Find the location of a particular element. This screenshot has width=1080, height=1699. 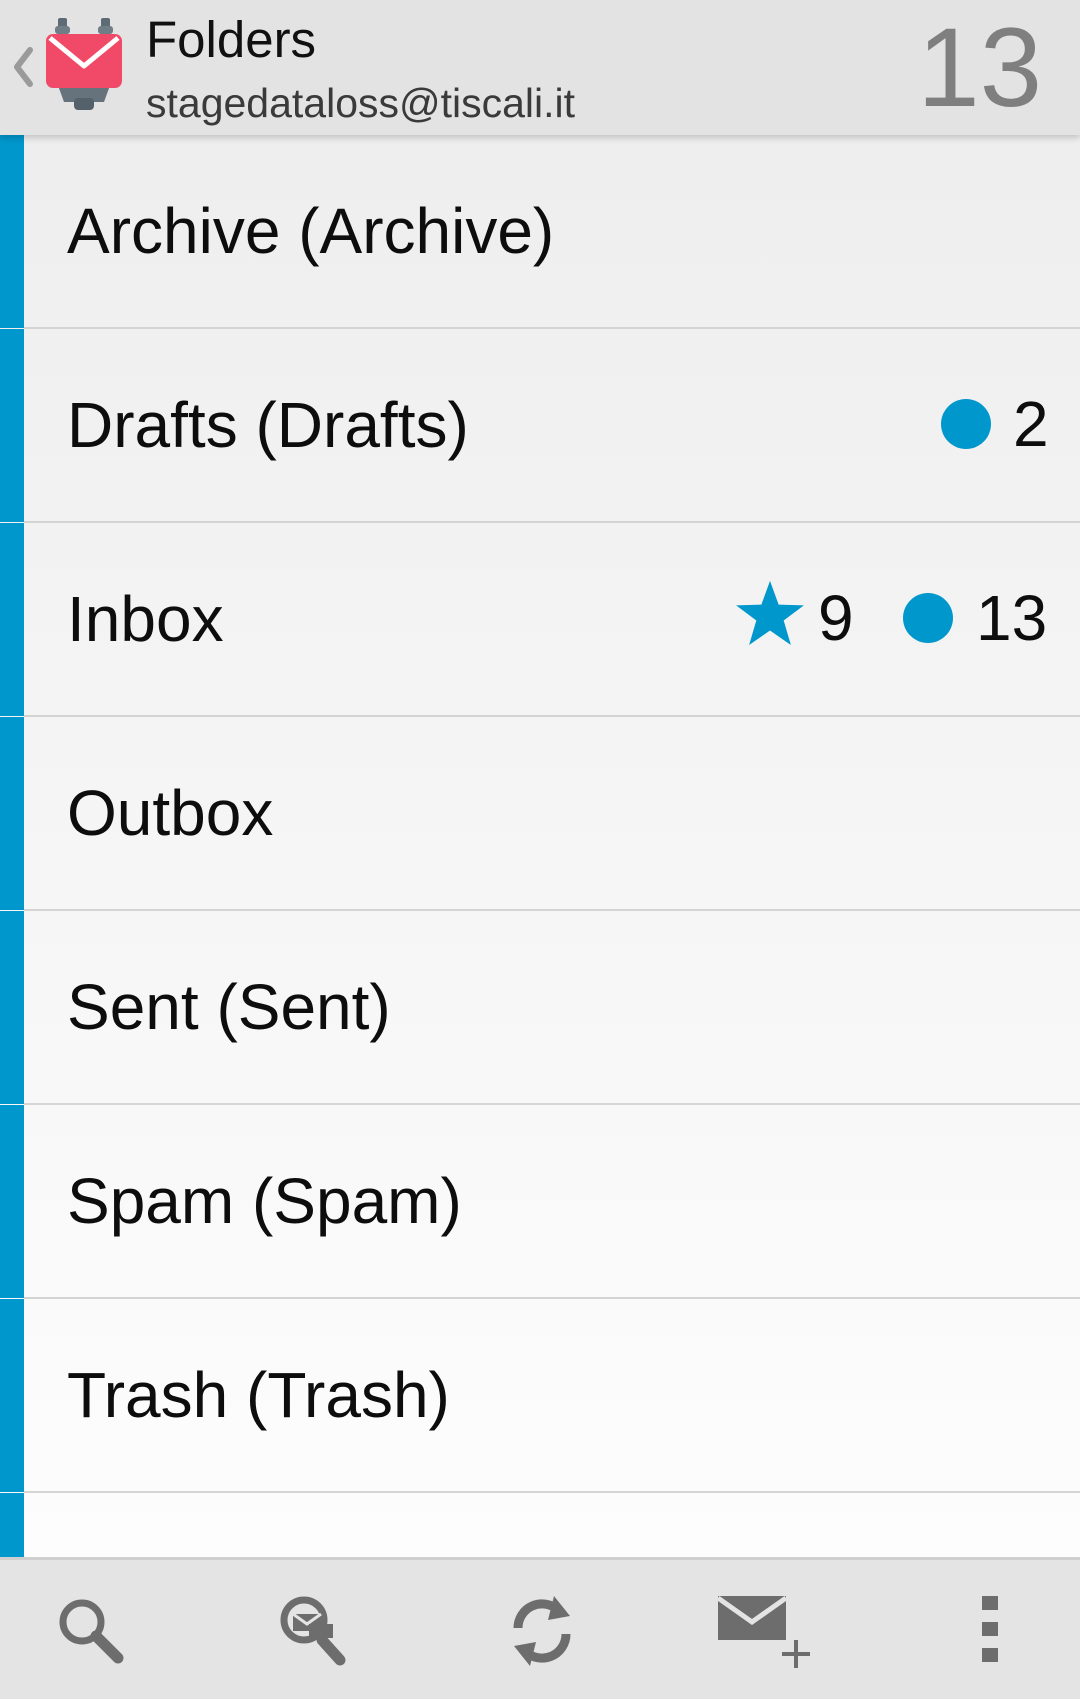

page-title: Folders is located at coordinates (231, 39).